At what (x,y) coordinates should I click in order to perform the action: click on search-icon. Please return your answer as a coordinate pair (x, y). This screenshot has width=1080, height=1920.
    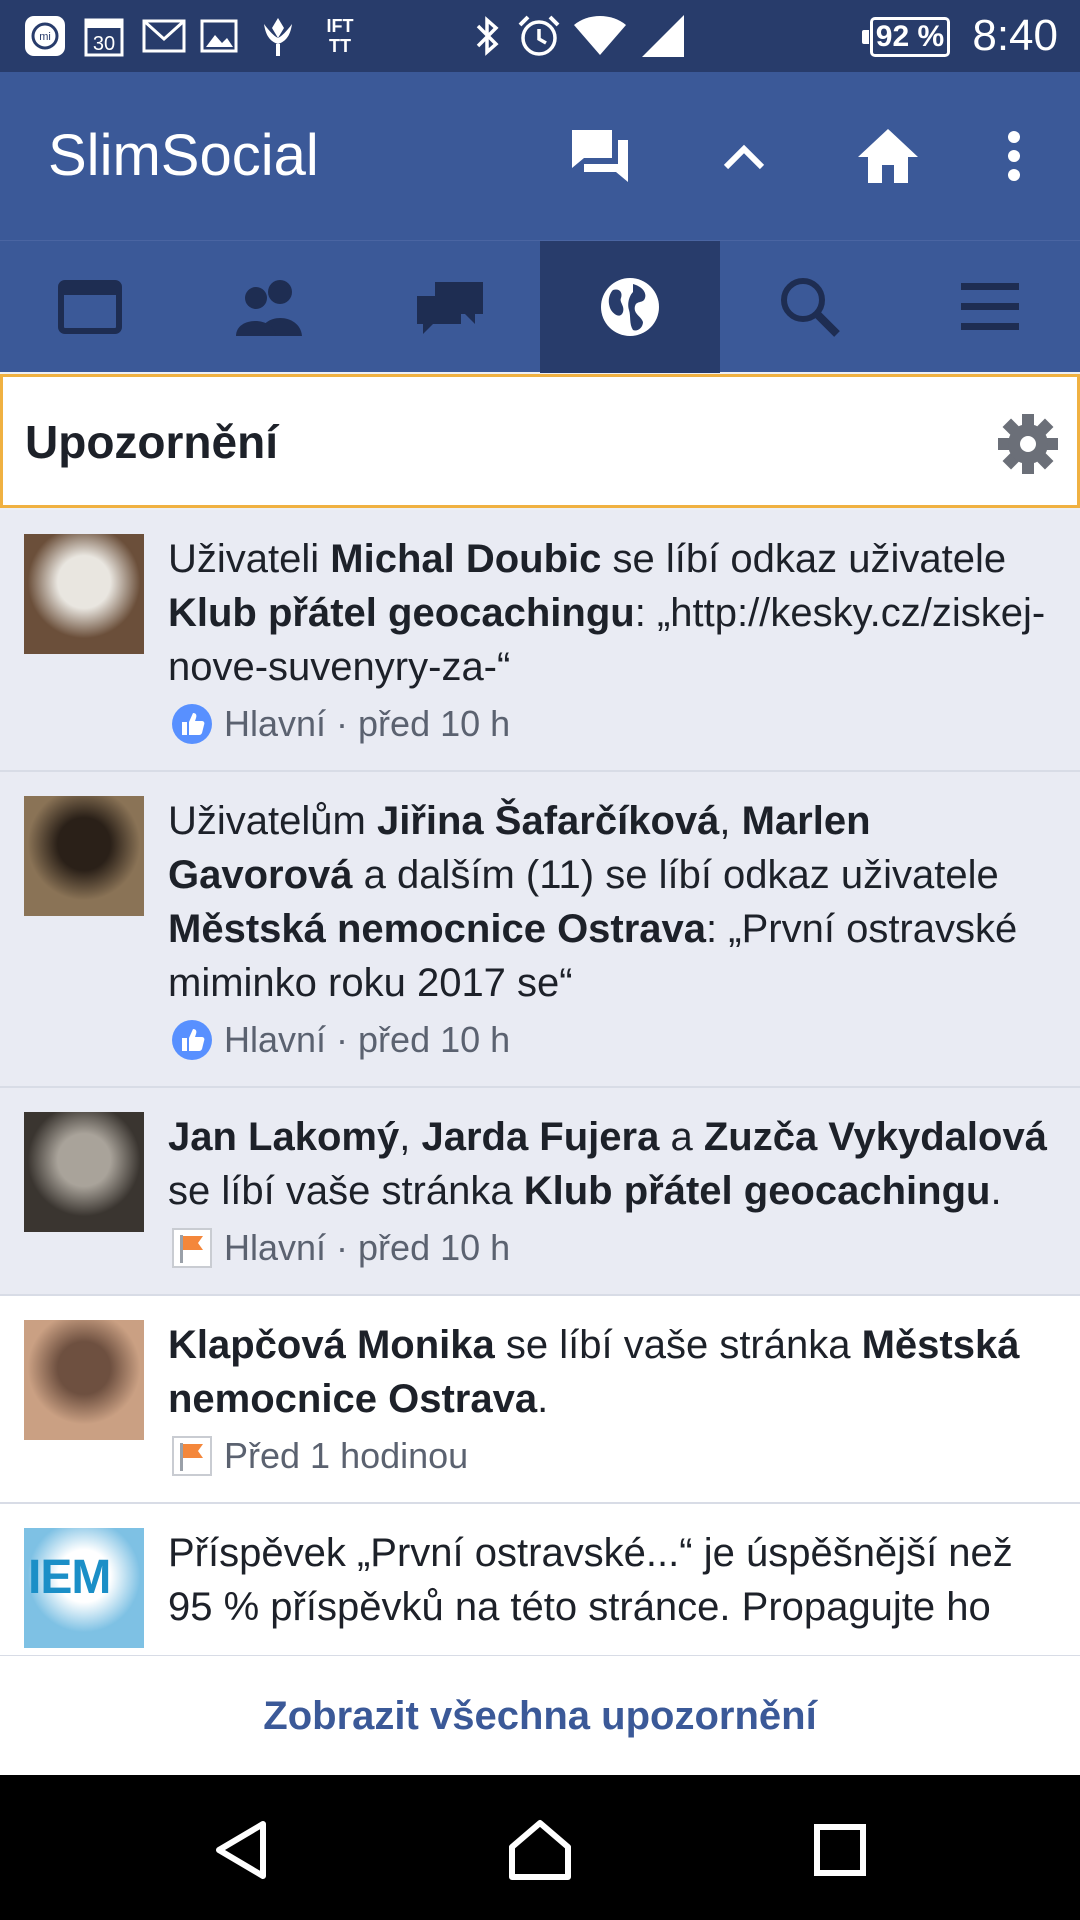
    Looking at the image, I should click on (810, 307).